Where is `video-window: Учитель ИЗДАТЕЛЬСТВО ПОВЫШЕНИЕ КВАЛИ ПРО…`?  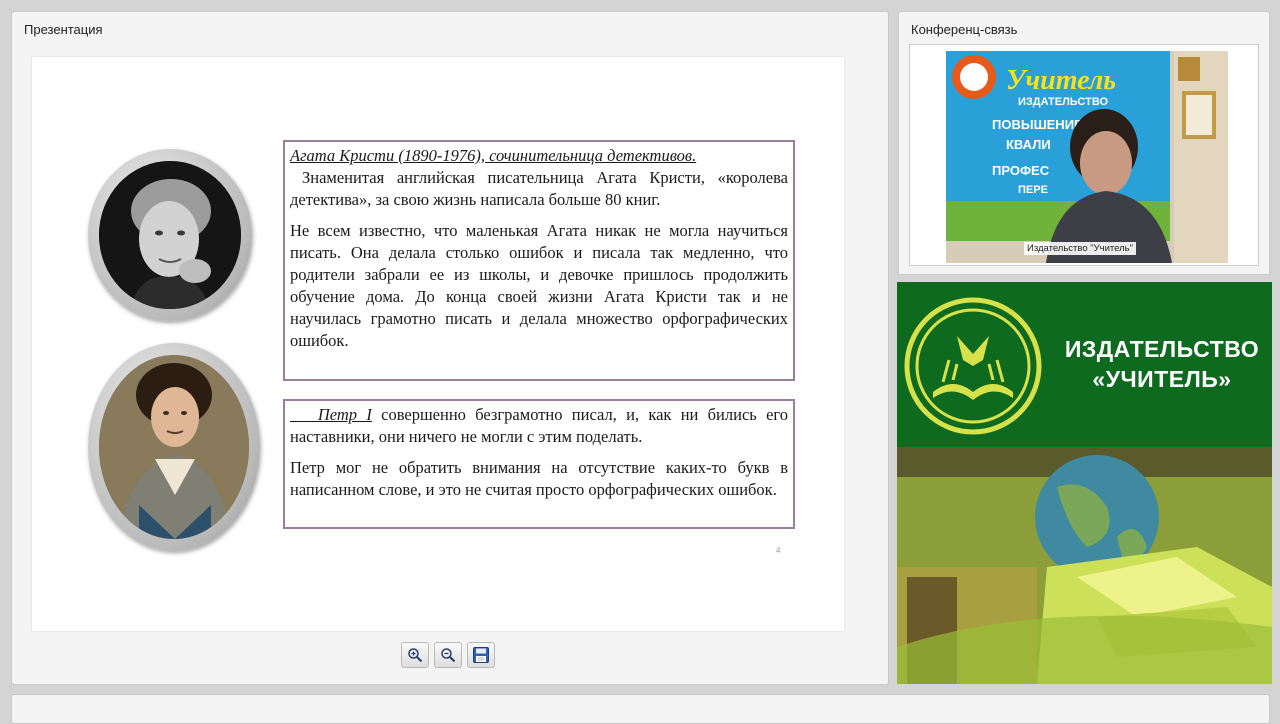
video-window: Учитель ИЗДАТЕЛЬСТВО ПОВЫШЕНИЕ КВАЛИ ПРО… is located at coordinates (1084, 155).